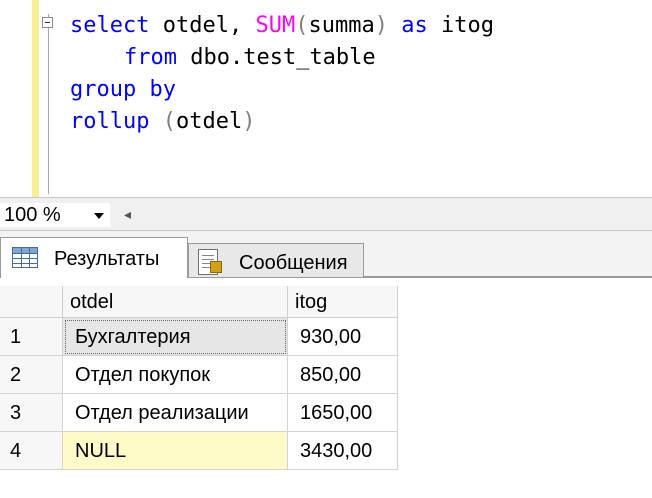 This screenshot has width=652, height=498. I want to click on cell-otdel: Отдел покупок, so click(175, 375).